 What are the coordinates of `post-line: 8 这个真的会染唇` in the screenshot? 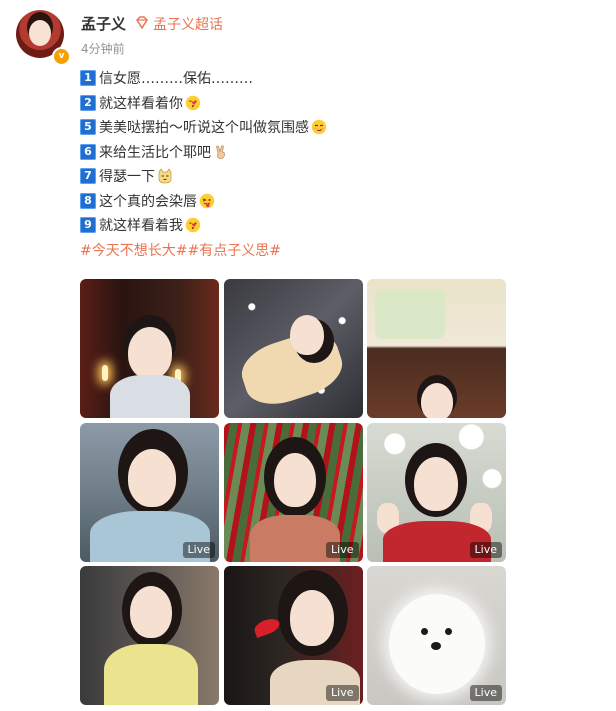 It's located at (310, 201).